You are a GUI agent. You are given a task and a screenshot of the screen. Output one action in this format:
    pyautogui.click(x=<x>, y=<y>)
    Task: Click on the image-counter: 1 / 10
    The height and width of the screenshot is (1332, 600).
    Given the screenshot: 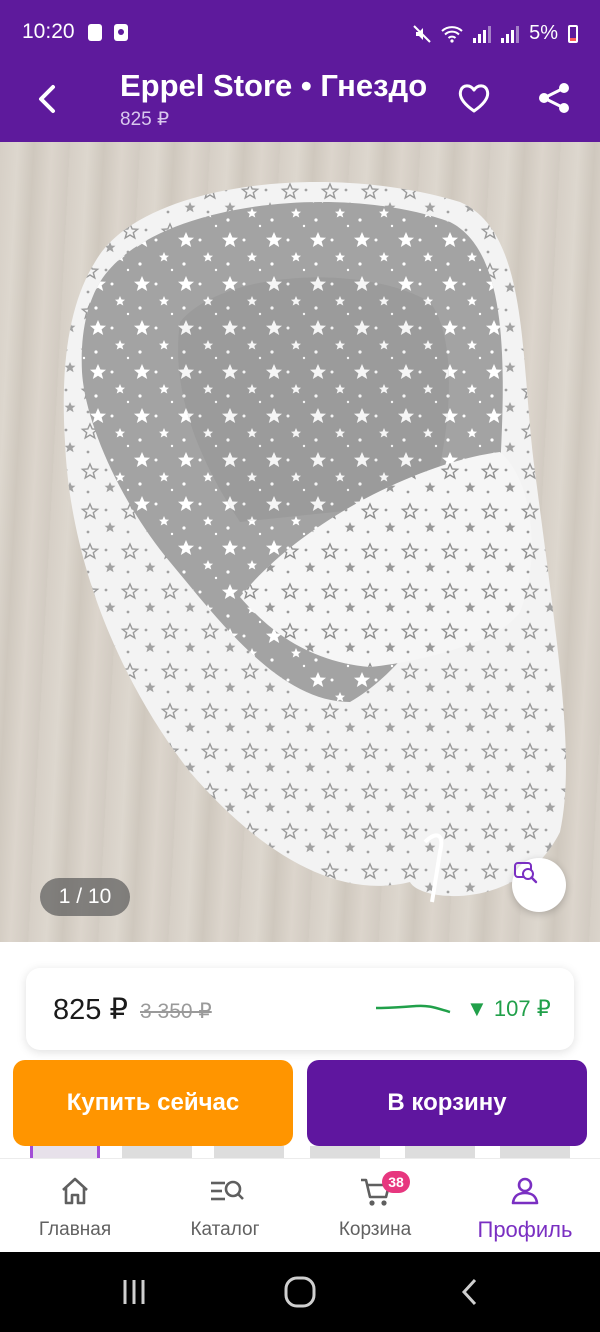 What is the action you would take?
    pyautogui.click(x=85, y=897)
    